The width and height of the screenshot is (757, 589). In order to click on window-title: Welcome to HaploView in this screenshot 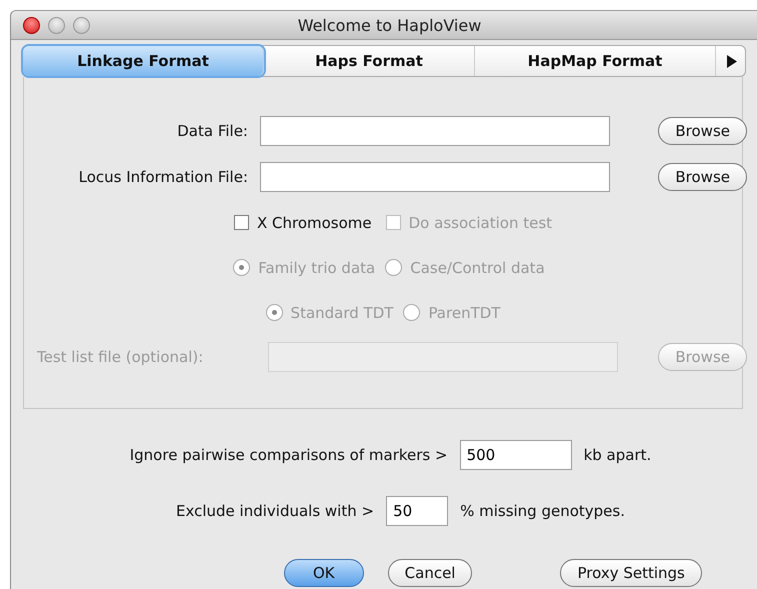, I will do `click(389, 25)`.